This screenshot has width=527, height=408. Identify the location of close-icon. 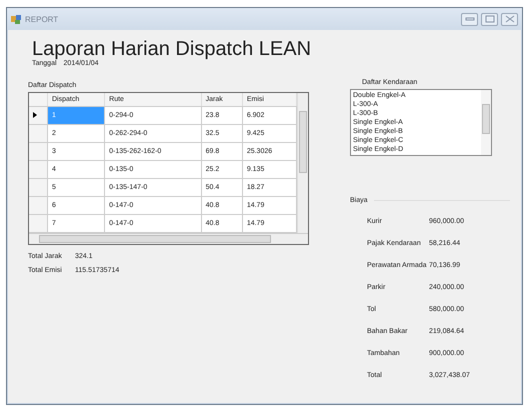
(509, 19).